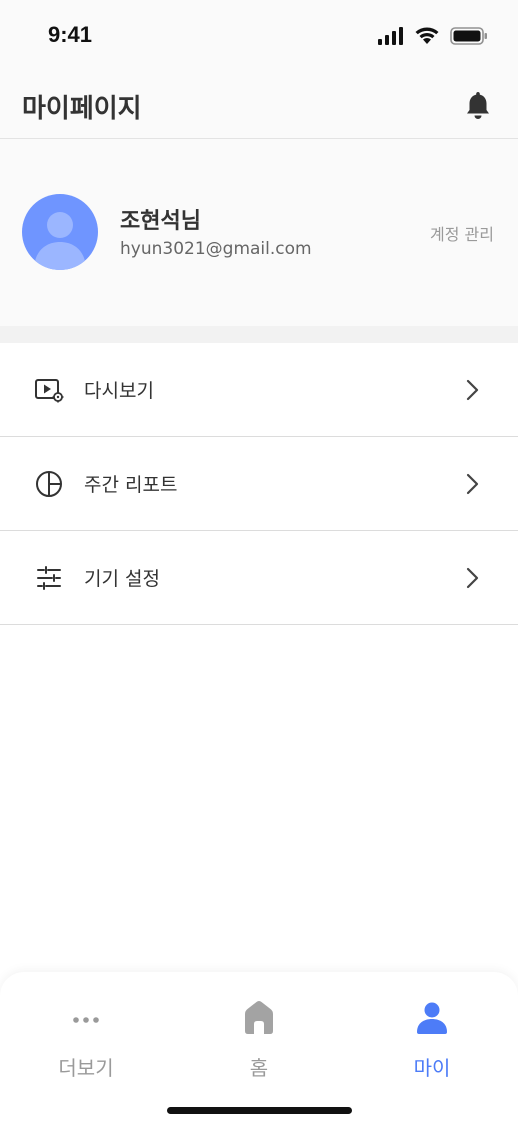 This screenshot has height=1124, width=518. Describe the element at coordinates (86, 1020) in the screenshot. I see `more-dots-icon` at that location.